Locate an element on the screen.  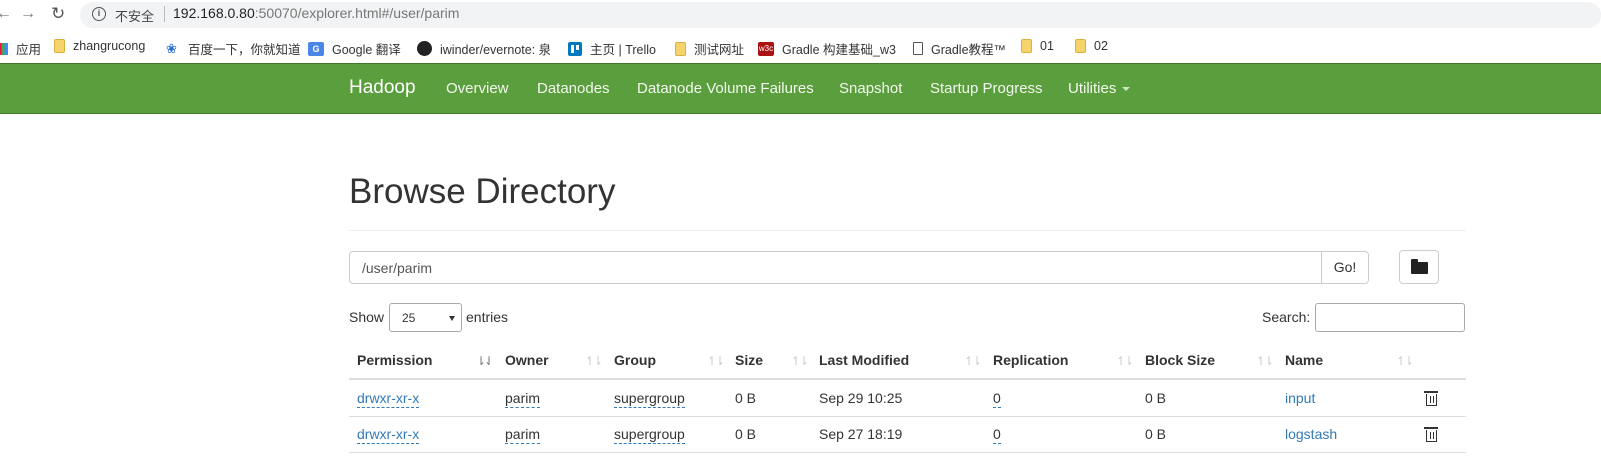
forward-arrow-icon: → is located at coordinates (28, 14).